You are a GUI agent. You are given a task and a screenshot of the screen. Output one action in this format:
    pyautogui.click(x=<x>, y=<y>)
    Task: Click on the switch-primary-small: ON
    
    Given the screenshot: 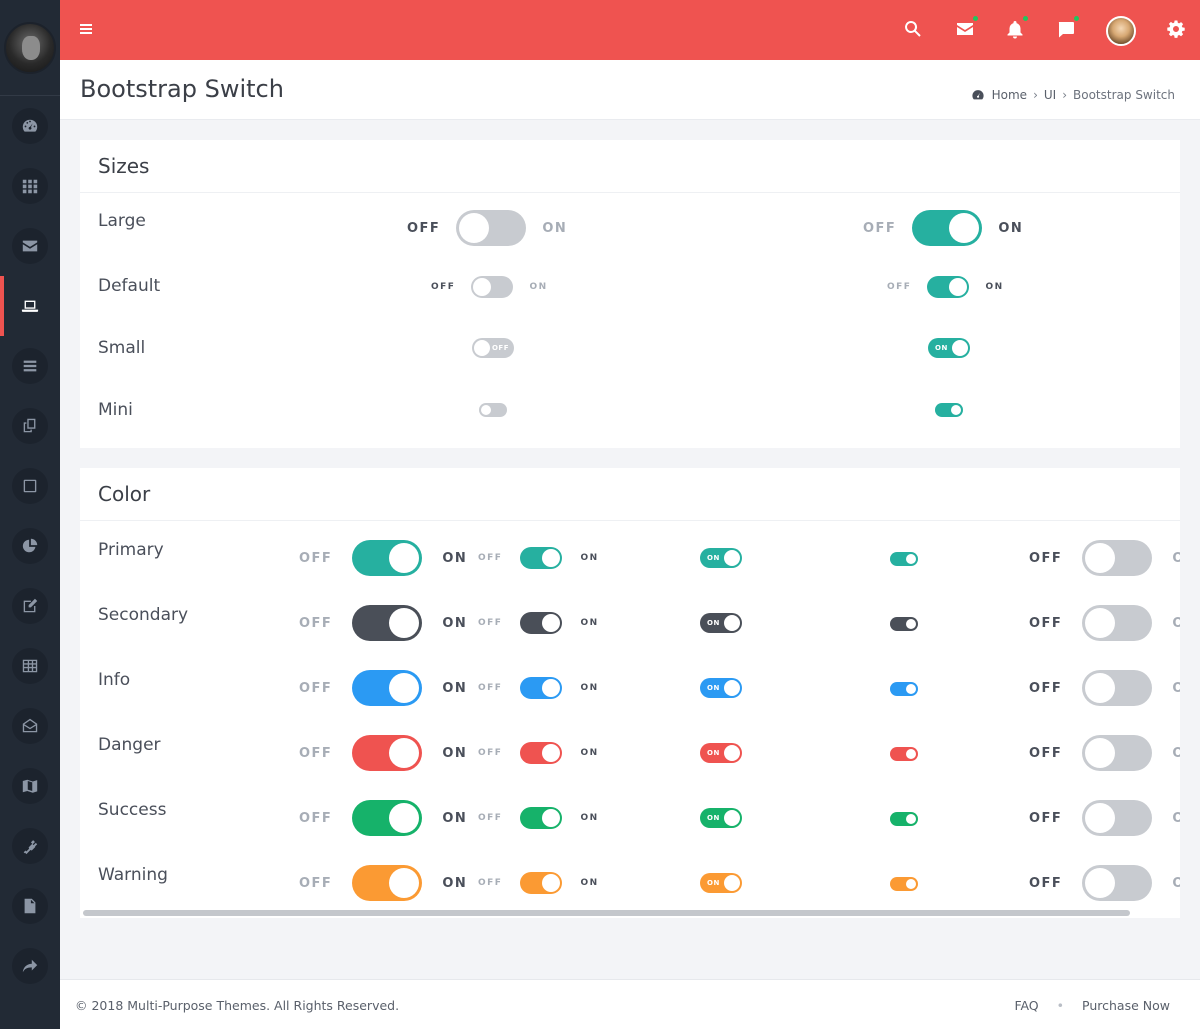 What is the action you would take?
    pyautogui.click(x=721, y=558)
    